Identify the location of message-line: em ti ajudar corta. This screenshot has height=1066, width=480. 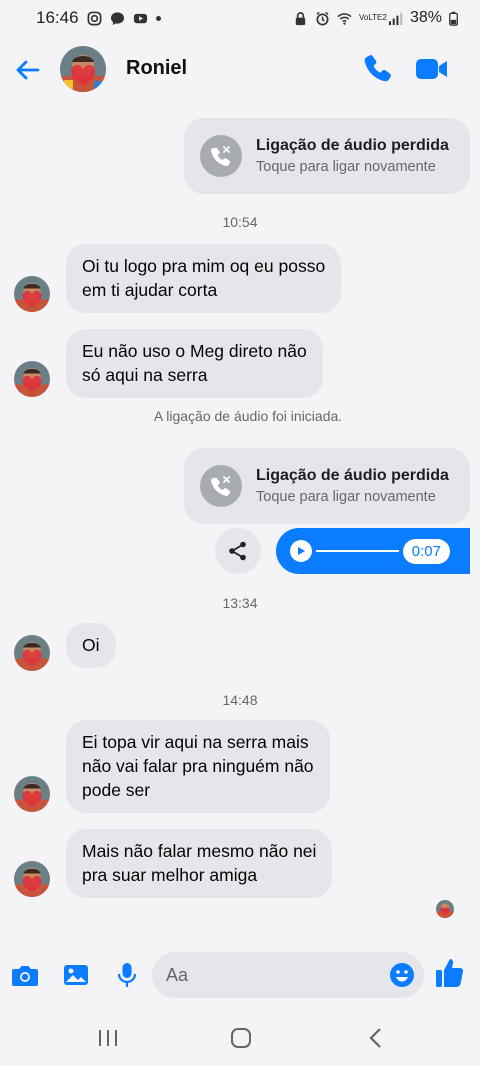
(150, 290).